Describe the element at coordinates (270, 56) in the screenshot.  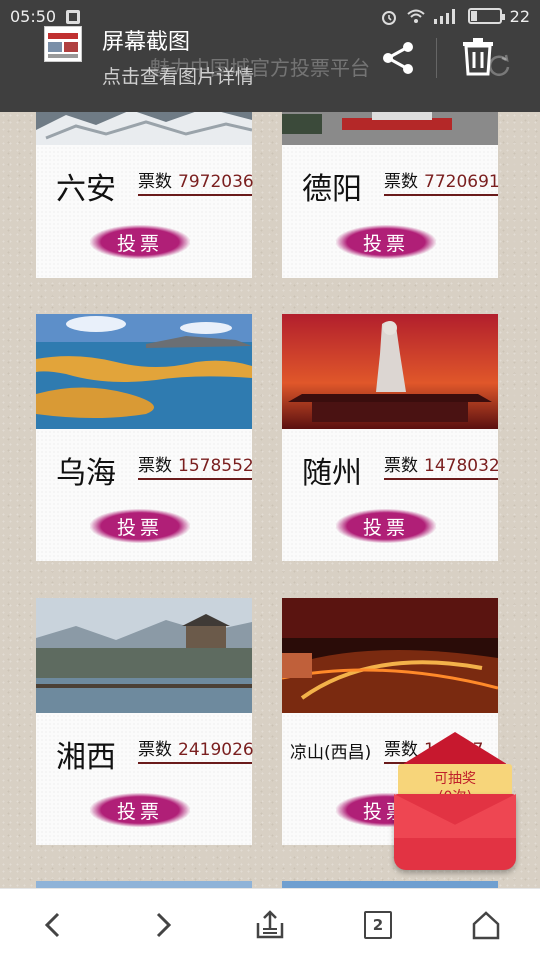
I see `screenshot-notification: 05:50 22 魅力中国城官方投票平台 屏幕截图 点击查看图片详情` at that location.